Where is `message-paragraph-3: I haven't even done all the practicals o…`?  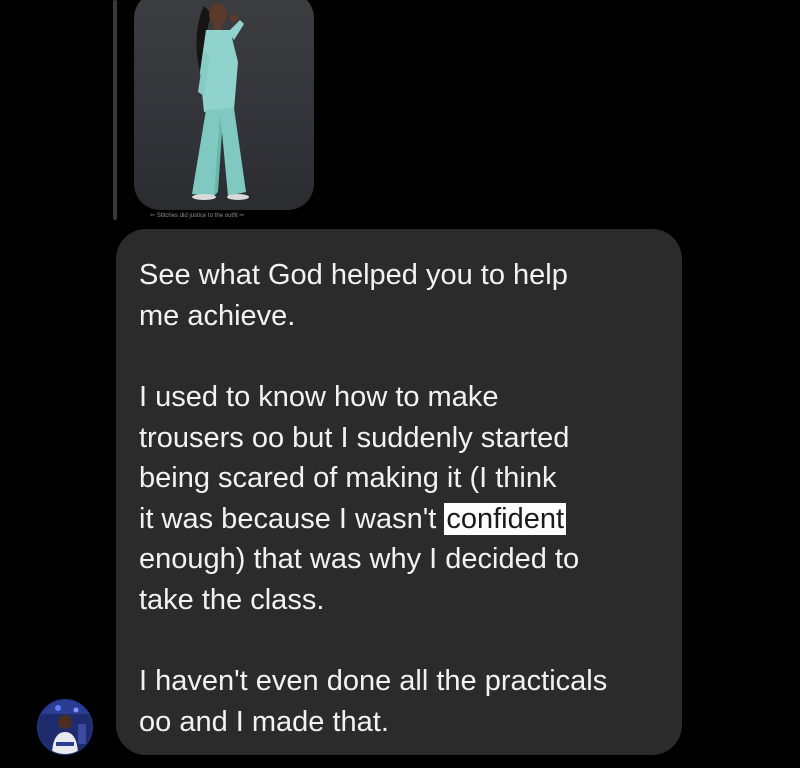 message-paragraph-3: I haven't even done all the practicals o… is located at coordinates (373, 701).